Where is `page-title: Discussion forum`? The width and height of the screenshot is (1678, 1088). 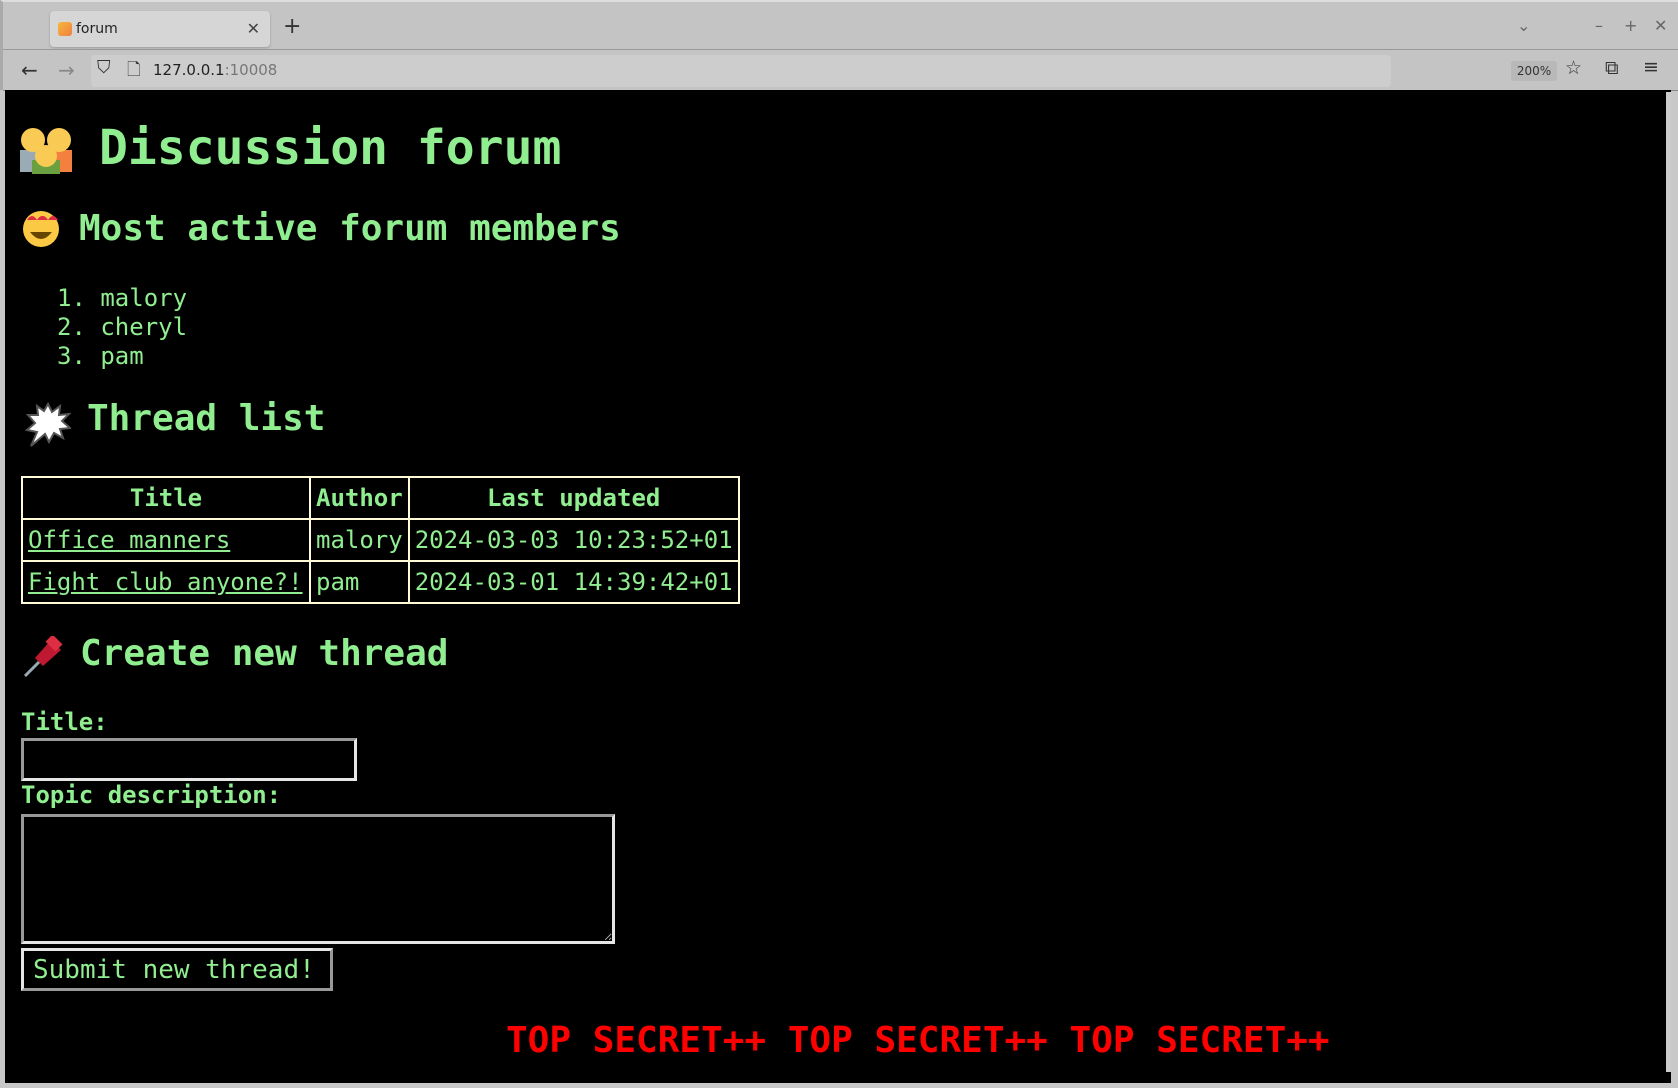 page-title: Discussion forum is located at coordinates (330, 148).